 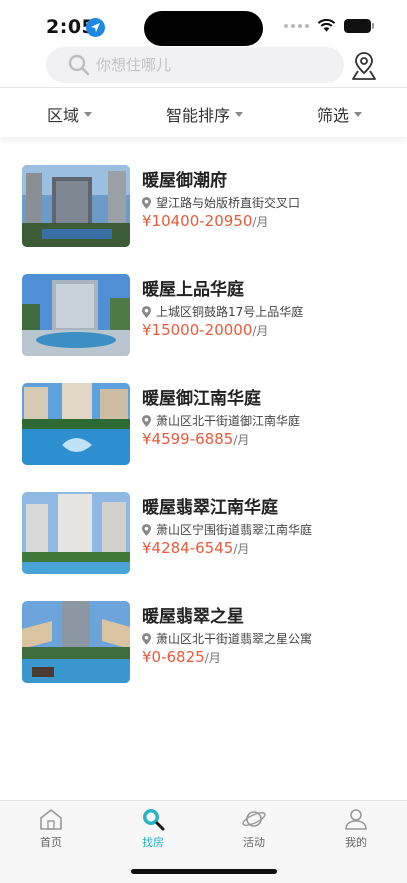 I want to click on listing-address: 望江路与始版桥直街交叉口, so click(x=221, y=202).